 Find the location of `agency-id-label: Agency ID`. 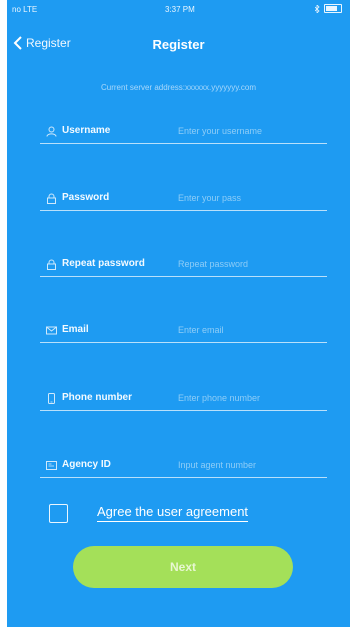

agency-id-label: Agency ID is located at coordinates (86, 464).